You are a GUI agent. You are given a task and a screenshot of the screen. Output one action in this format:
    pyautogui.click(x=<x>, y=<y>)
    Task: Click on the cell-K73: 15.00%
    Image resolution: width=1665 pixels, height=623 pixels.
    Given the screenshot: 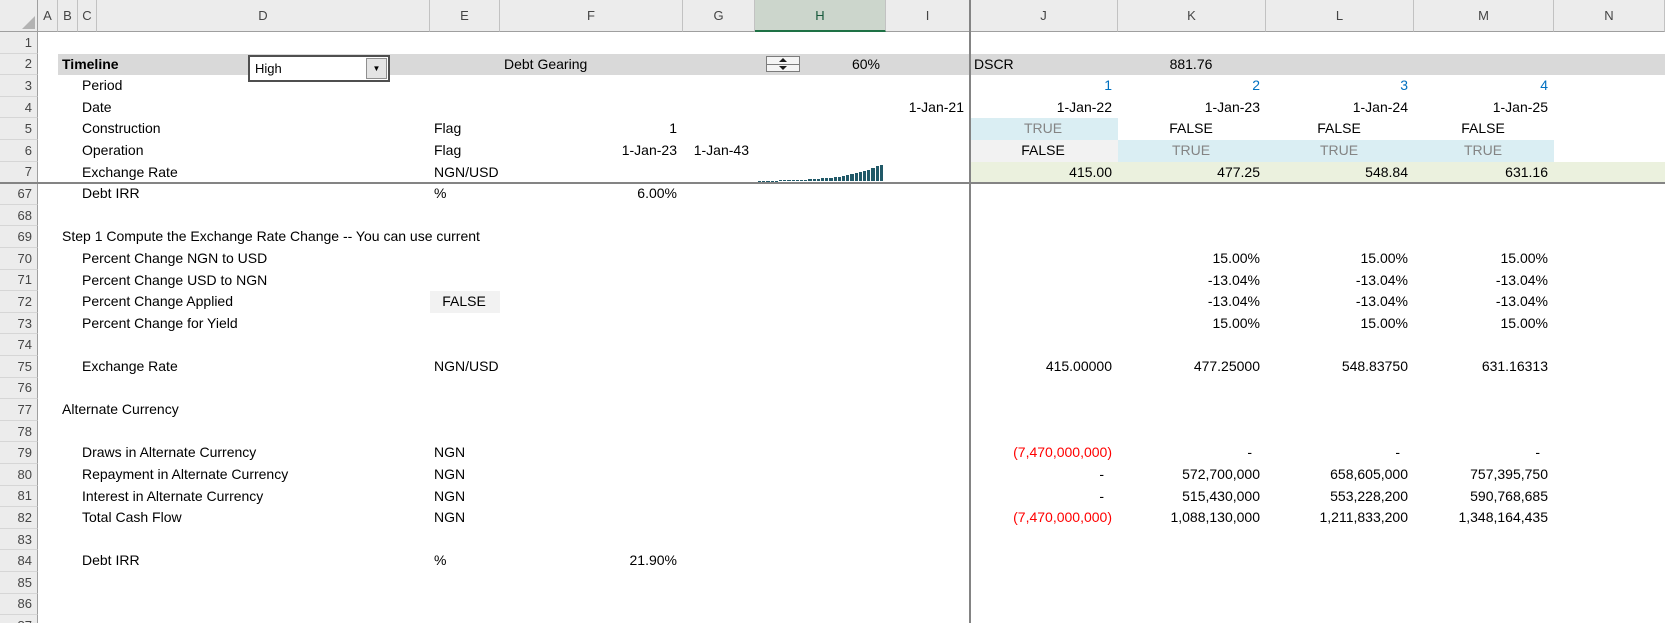 What is the action you would take?
    pyautogui.click(x=1192, y=324)
    